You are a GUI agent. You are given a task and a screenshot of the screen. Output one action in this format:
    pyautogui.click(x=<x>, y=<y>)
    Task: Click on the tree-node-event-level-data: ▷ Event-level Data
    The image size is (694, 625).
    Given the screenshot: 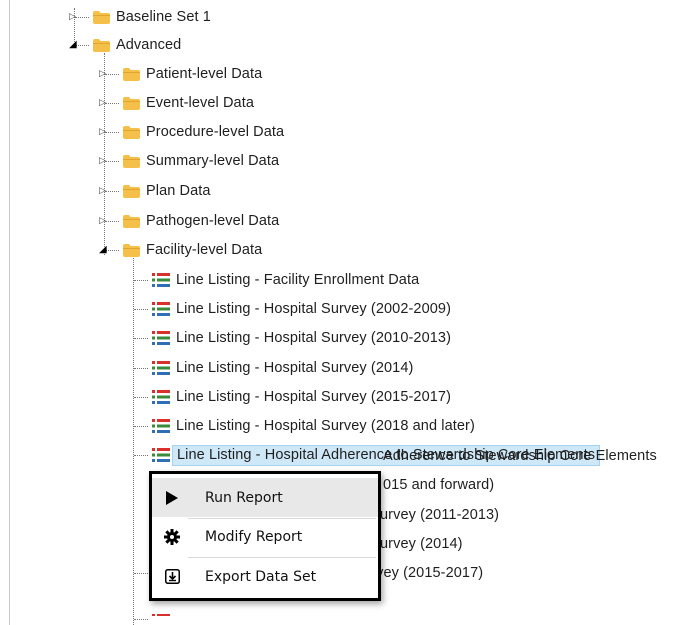 What is the action you would take?
    pyautogui.click(x=176, y=103)
    